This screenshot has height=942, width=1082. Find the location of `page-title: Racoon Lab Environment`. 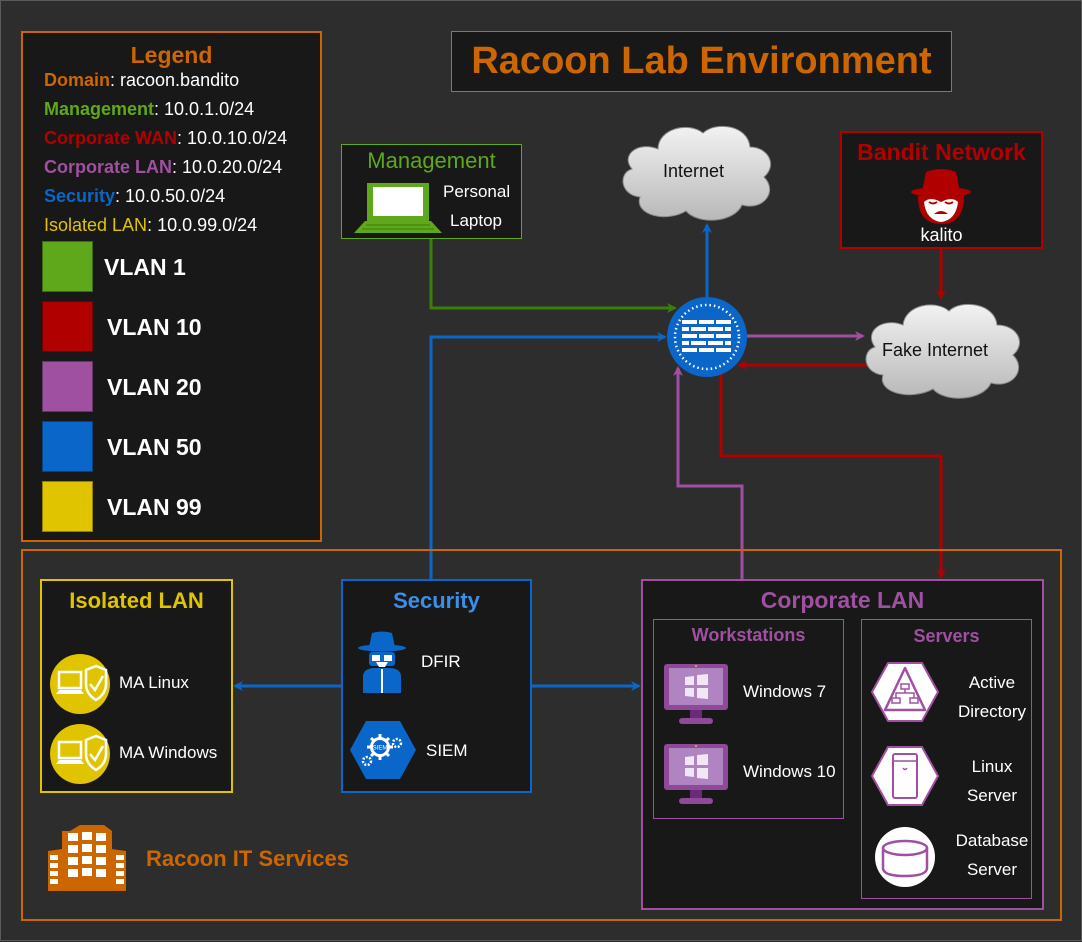

page-title: Racoon Lab Environment is located at coordinates (701, 61).